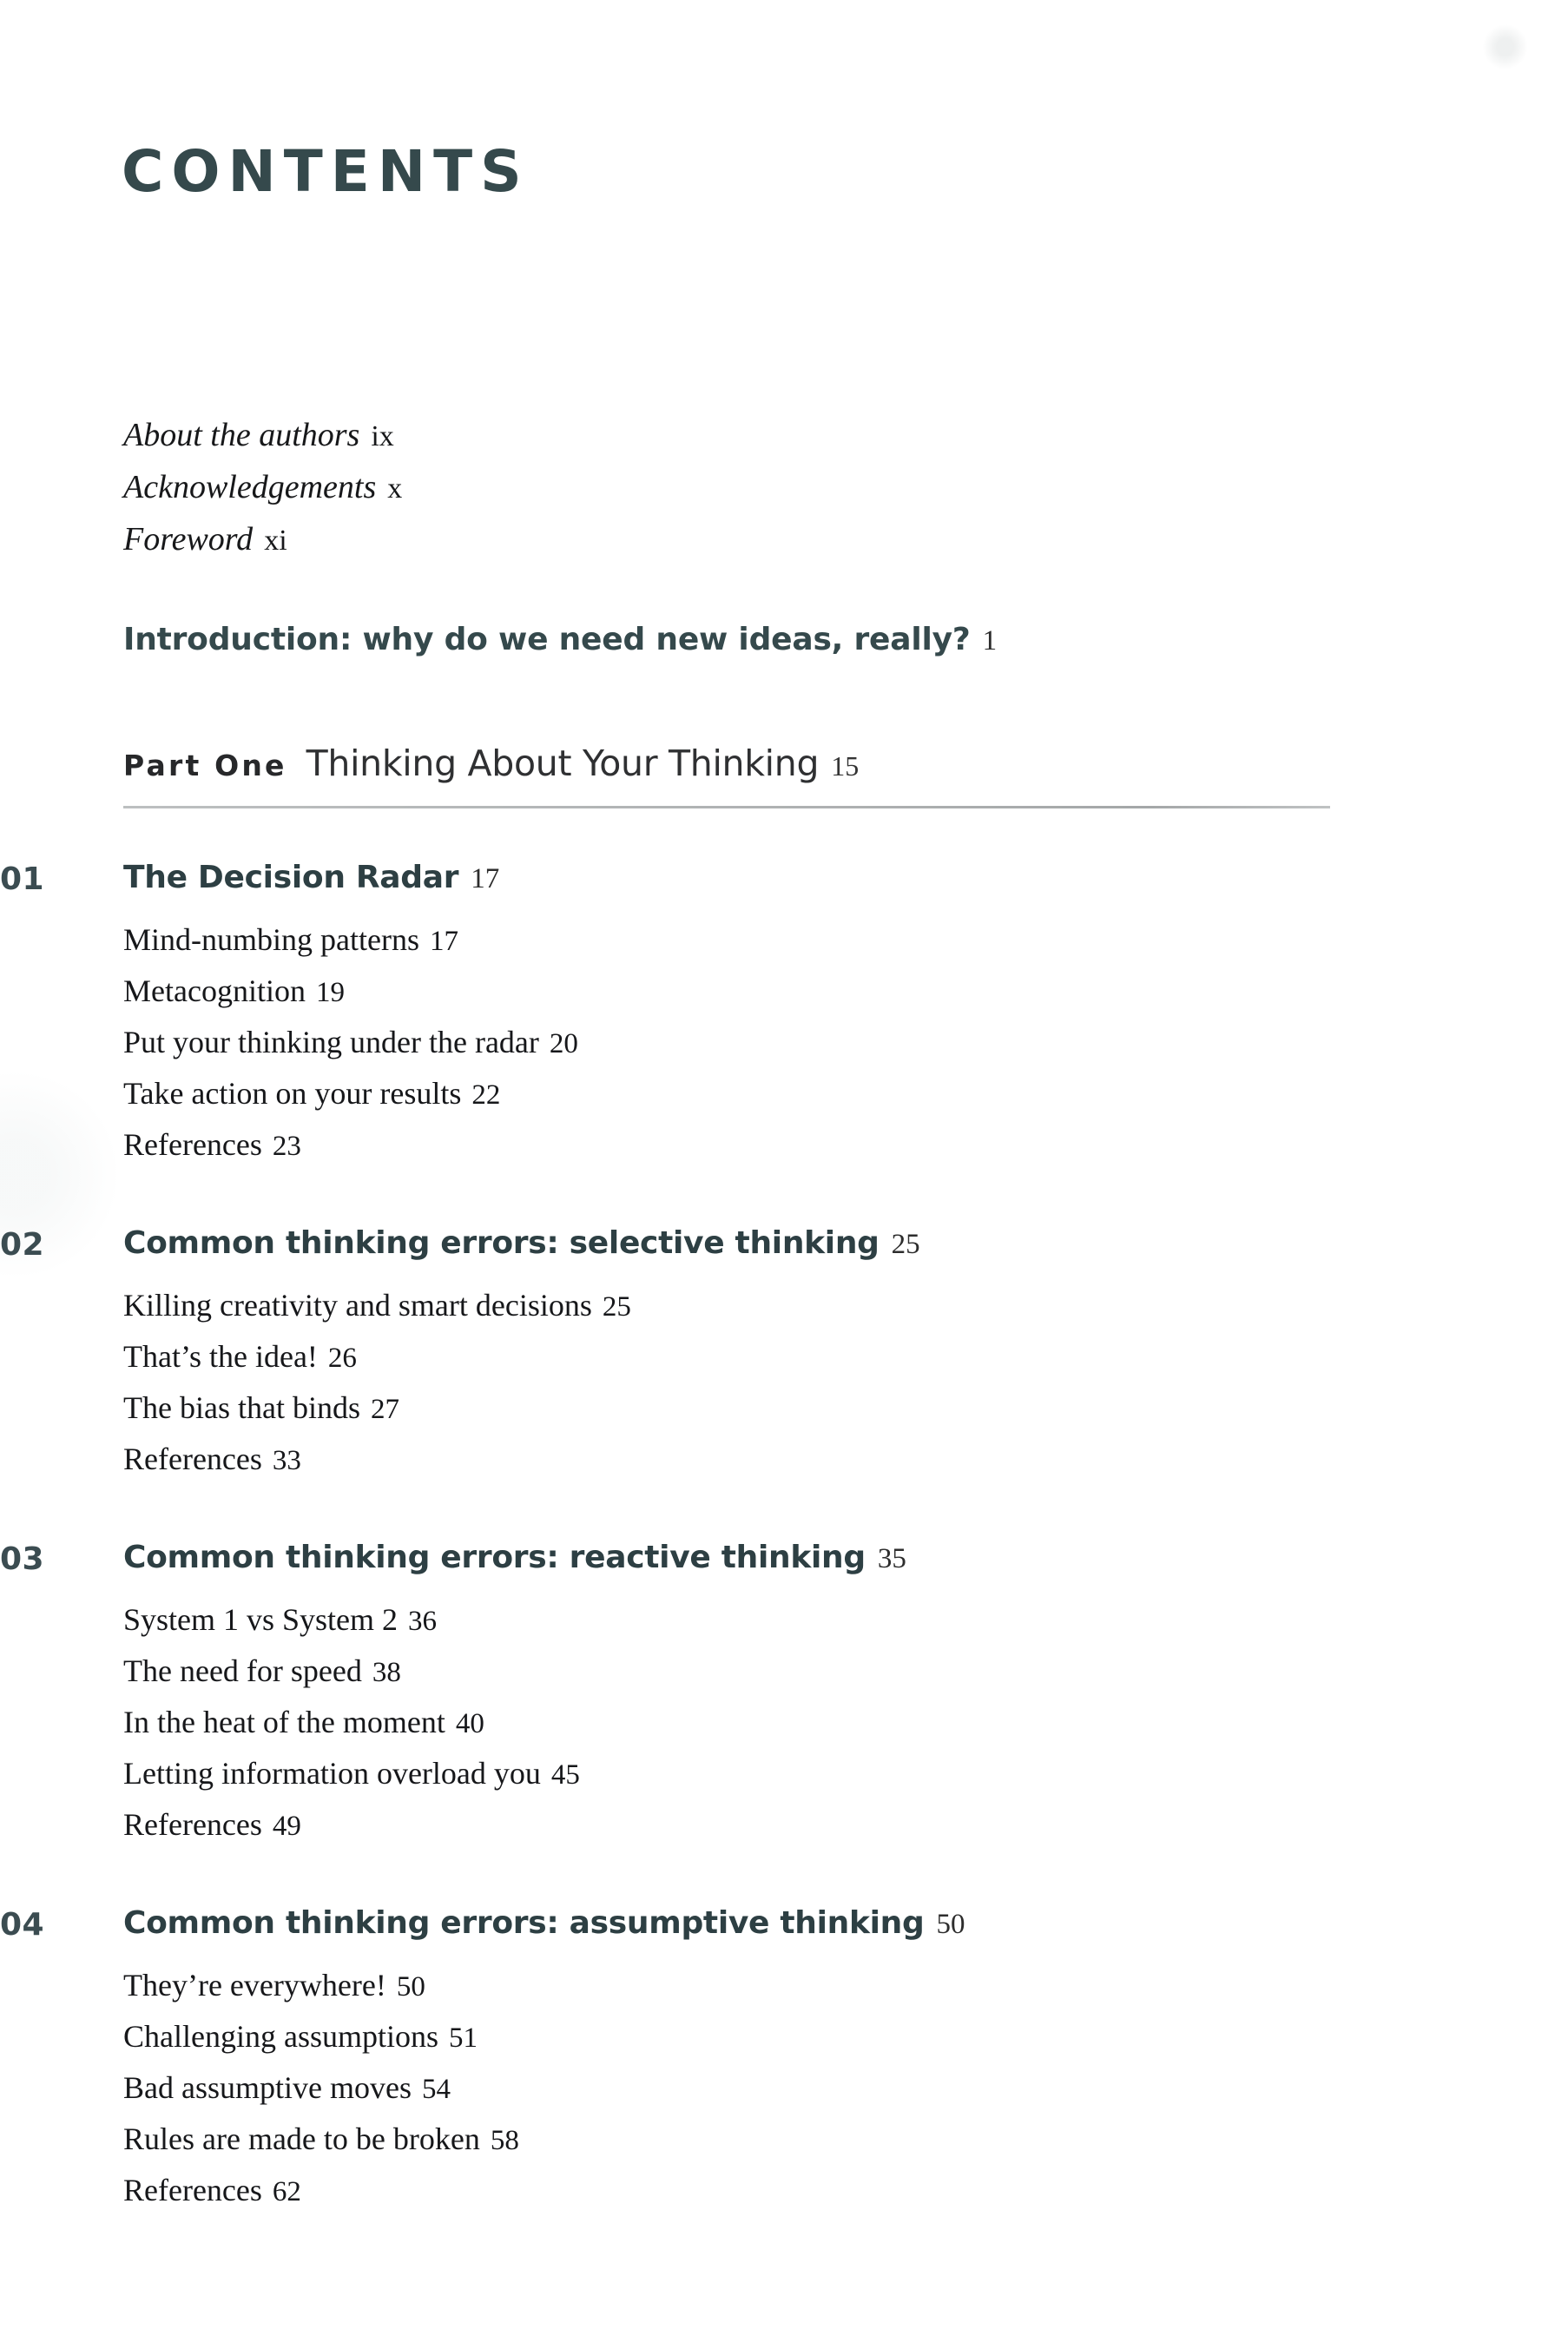 Image resolution: width=1568 pixels, height=2349 pixels. I want to click on chapter-section-entry: References 49, so click(756, 1825).